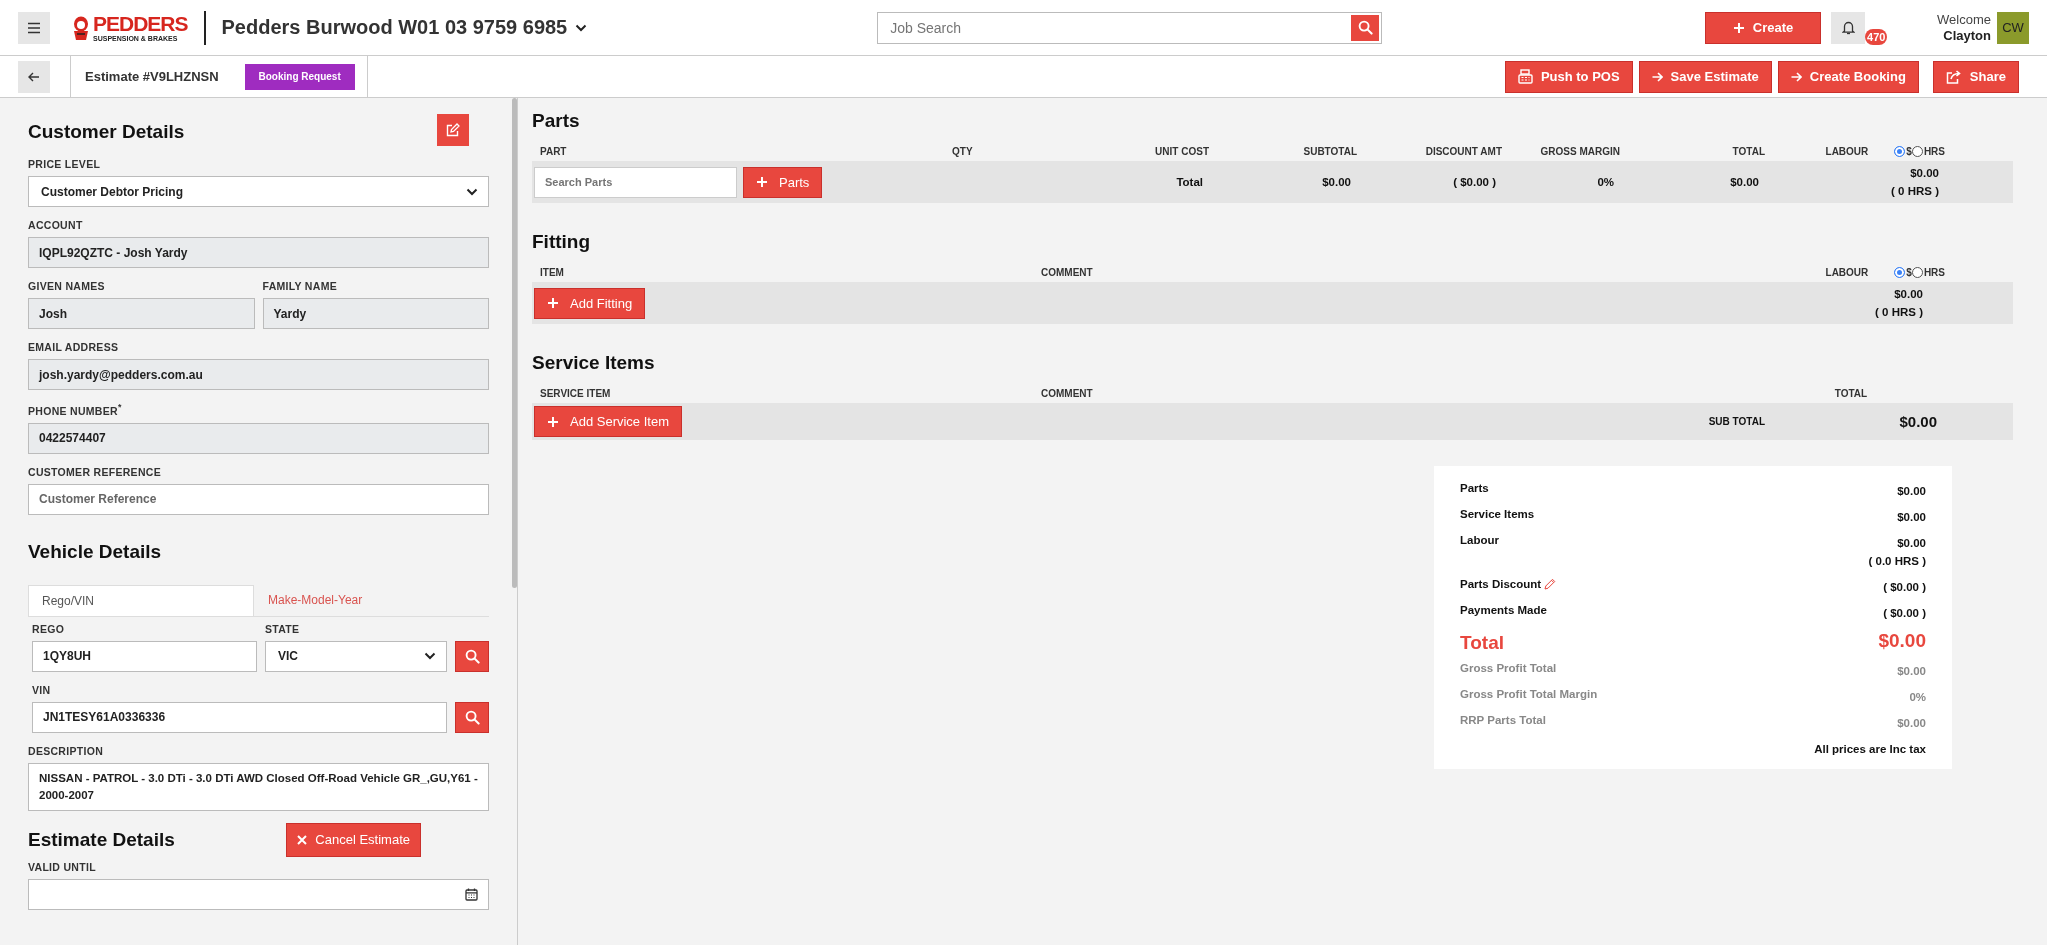 The height and width of the screenshot is (945, 2047). I want to click on field-label: PRICE LEVEL, so click(65, 164).